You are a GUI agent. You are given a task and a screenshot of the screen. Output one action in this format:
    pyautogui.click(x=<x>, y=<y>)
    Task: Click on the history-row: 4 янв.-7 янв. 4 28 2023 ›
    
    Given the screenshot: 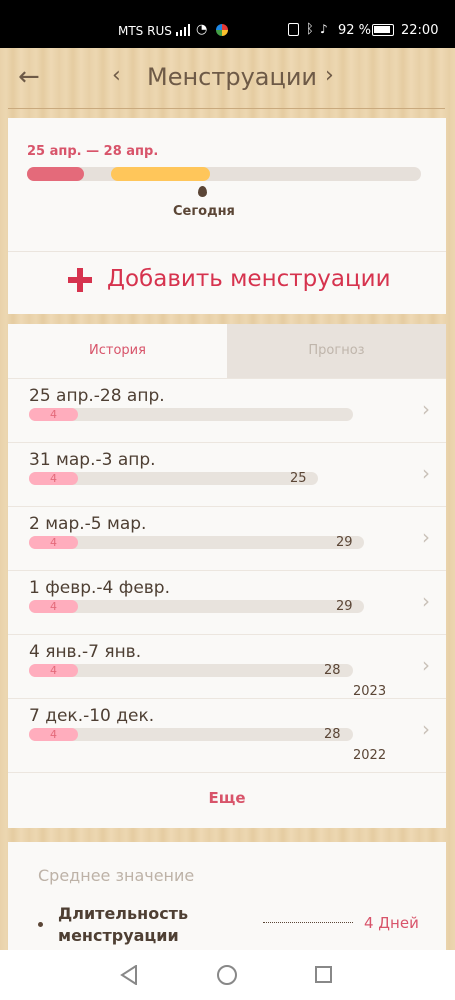 What is the action you would take?
    pyautogui.click(x=227, y=666)
    